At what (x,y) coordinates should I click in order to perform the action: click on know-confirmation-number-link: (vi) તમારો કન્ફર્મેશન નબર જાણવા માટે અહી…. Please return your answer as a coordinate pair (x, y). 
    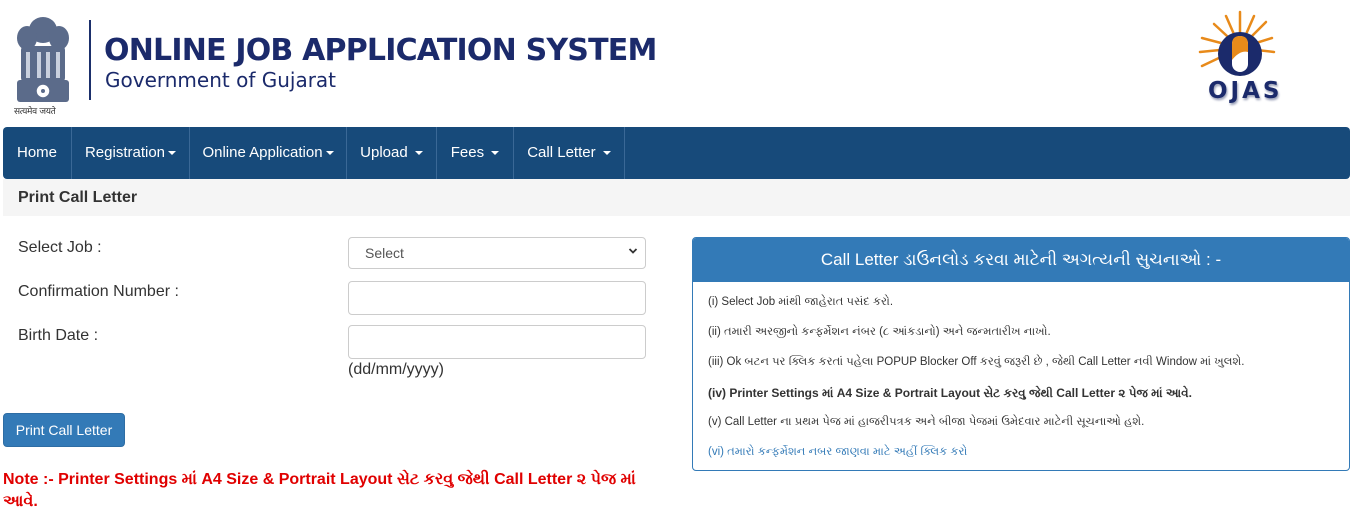
    Looking at the image, I should click on (837, 452).